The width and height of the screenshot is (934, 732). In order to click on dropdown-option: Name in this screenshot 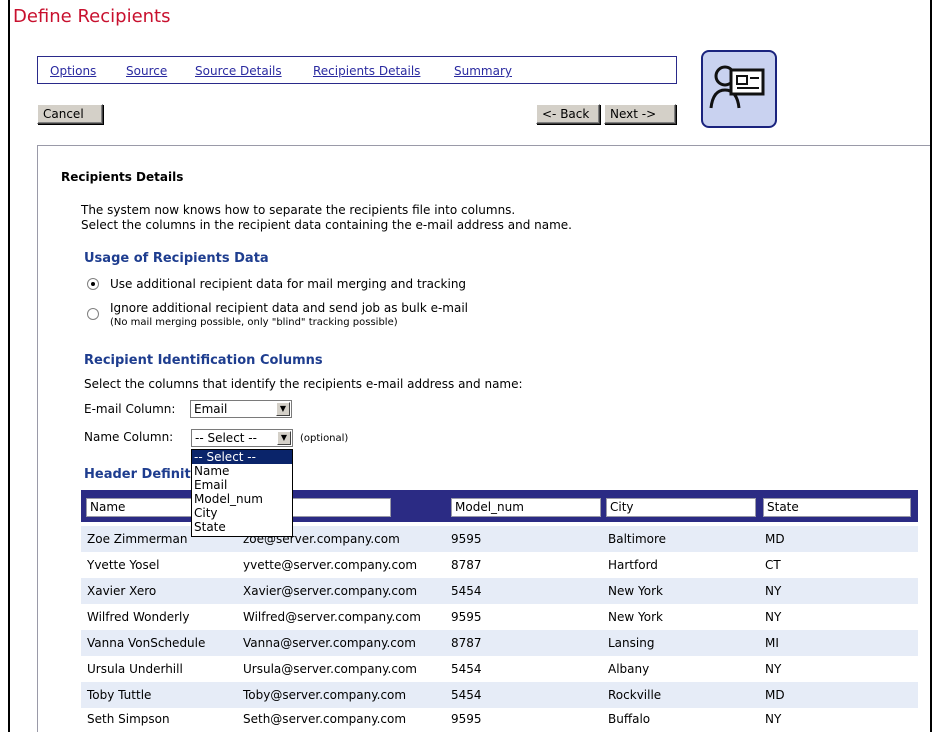, I will do `click(242, 471)`.